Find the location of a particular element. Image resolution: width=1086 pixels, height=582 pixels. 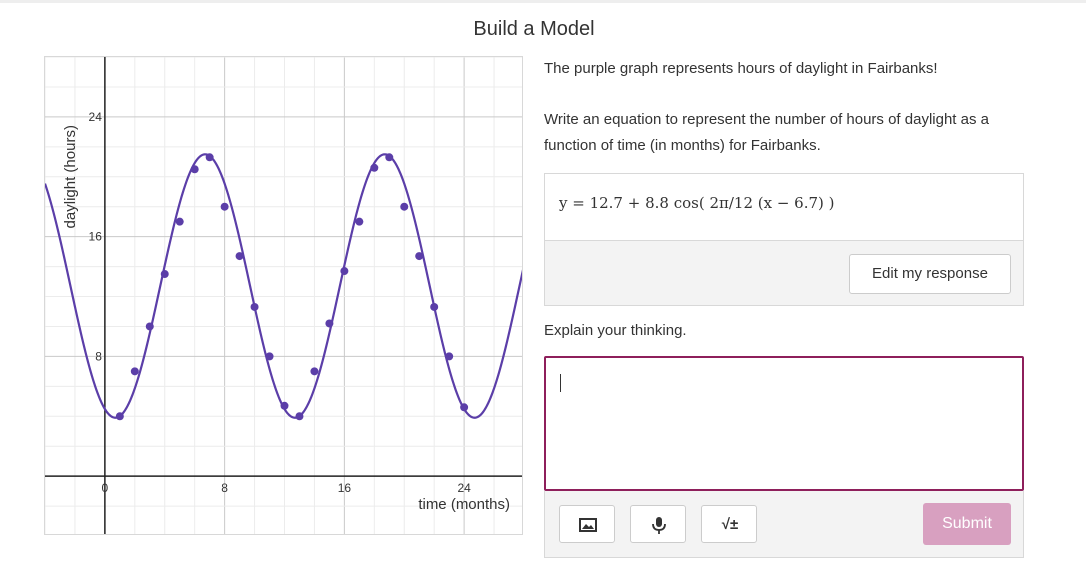

math-icon: √± is located at coordinates (730, 524).